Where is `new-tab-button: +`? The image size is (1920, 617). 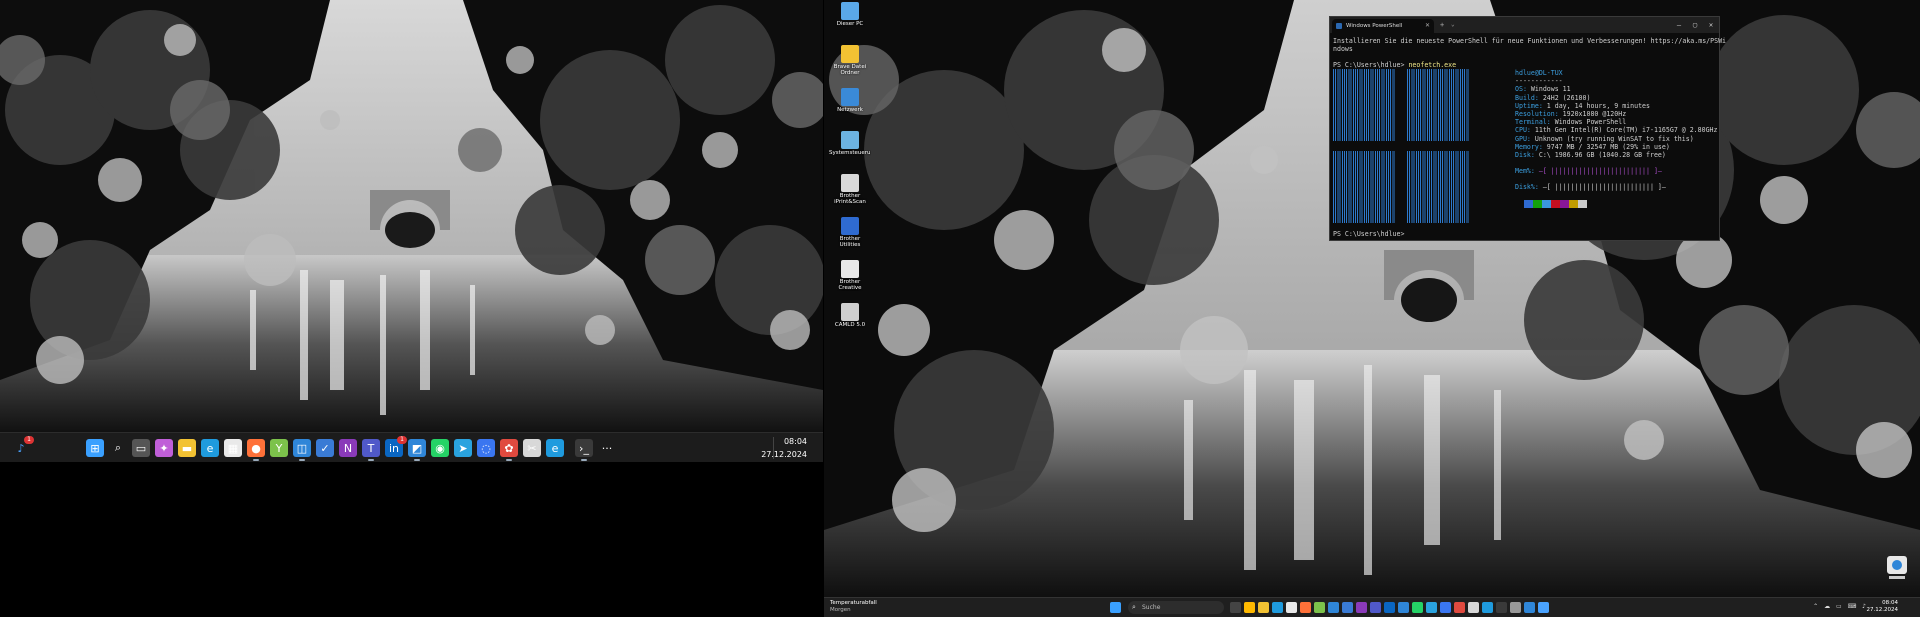
new-tab-button: + is located at coordinates (1442, 25).